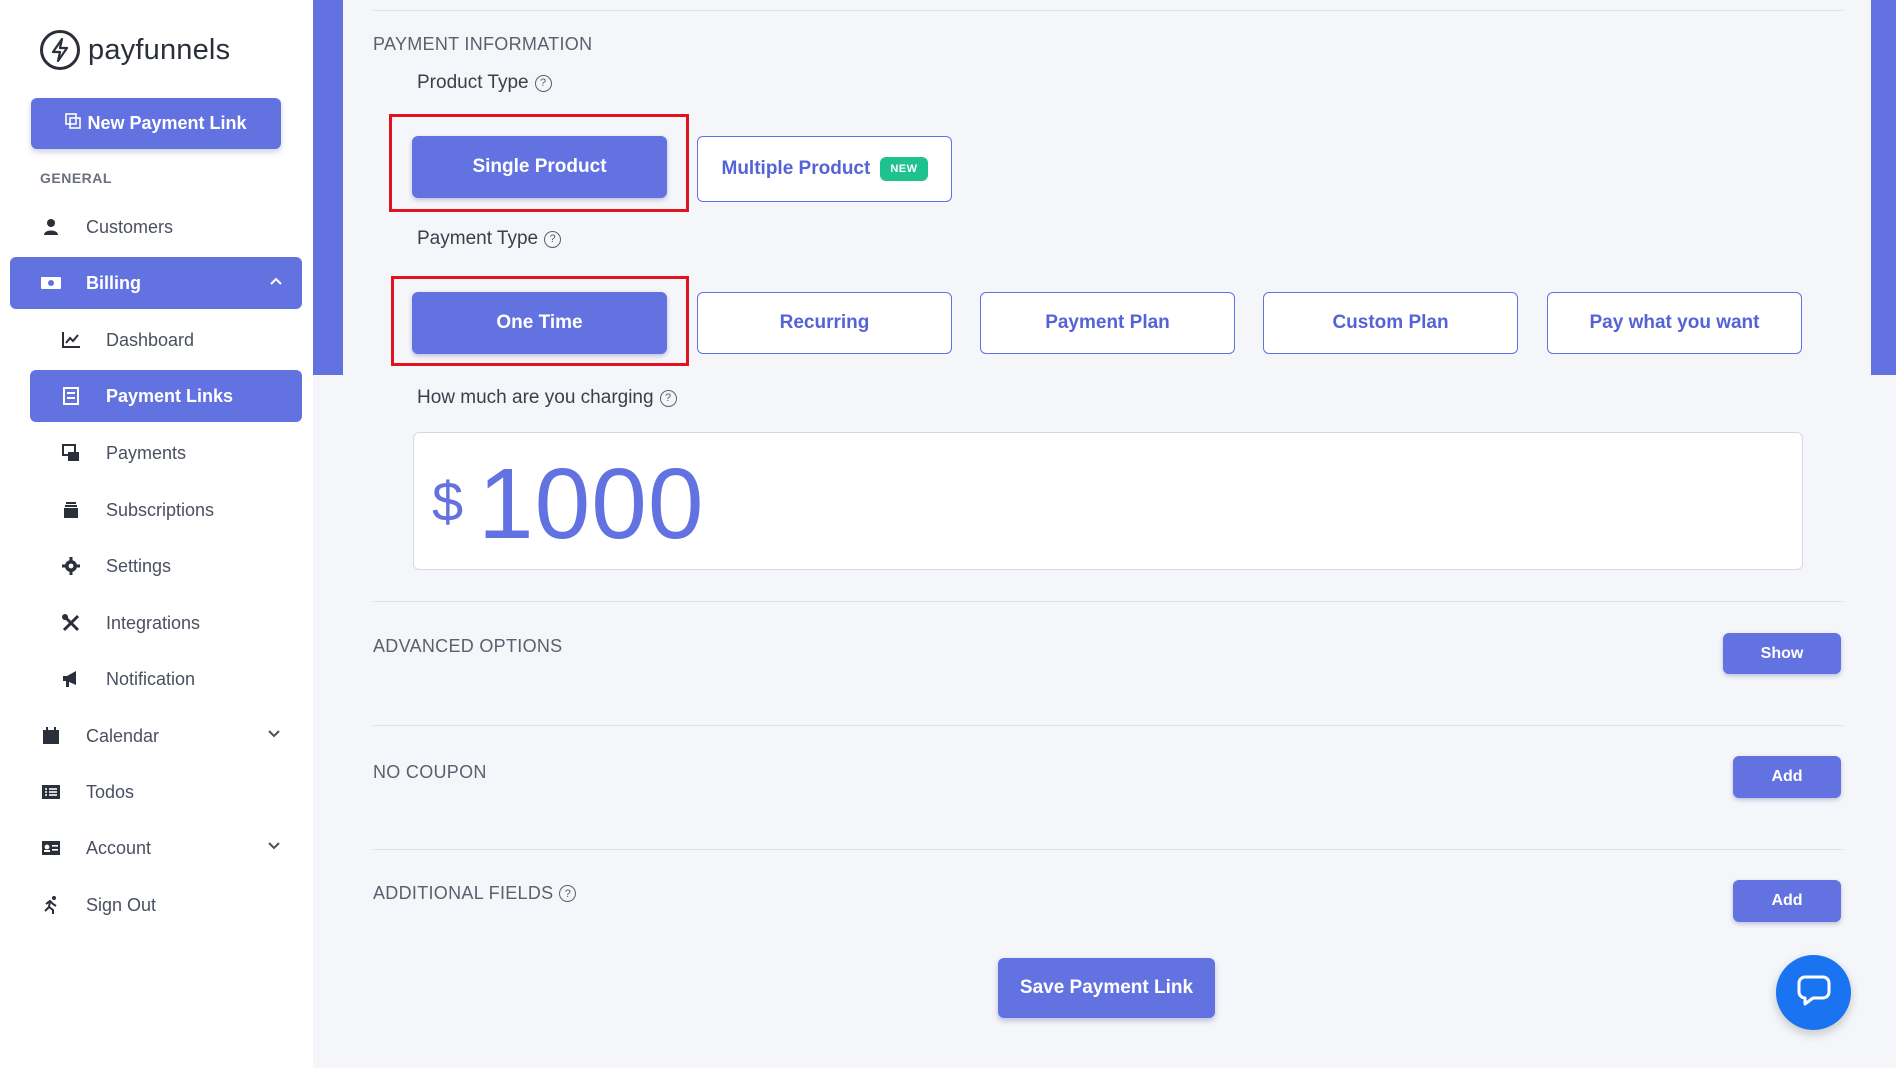  What do you see at coordinates (473, 82) in the screenshot?
I see `product-type-label-text: Product Type` at bounding box center [473, 82].